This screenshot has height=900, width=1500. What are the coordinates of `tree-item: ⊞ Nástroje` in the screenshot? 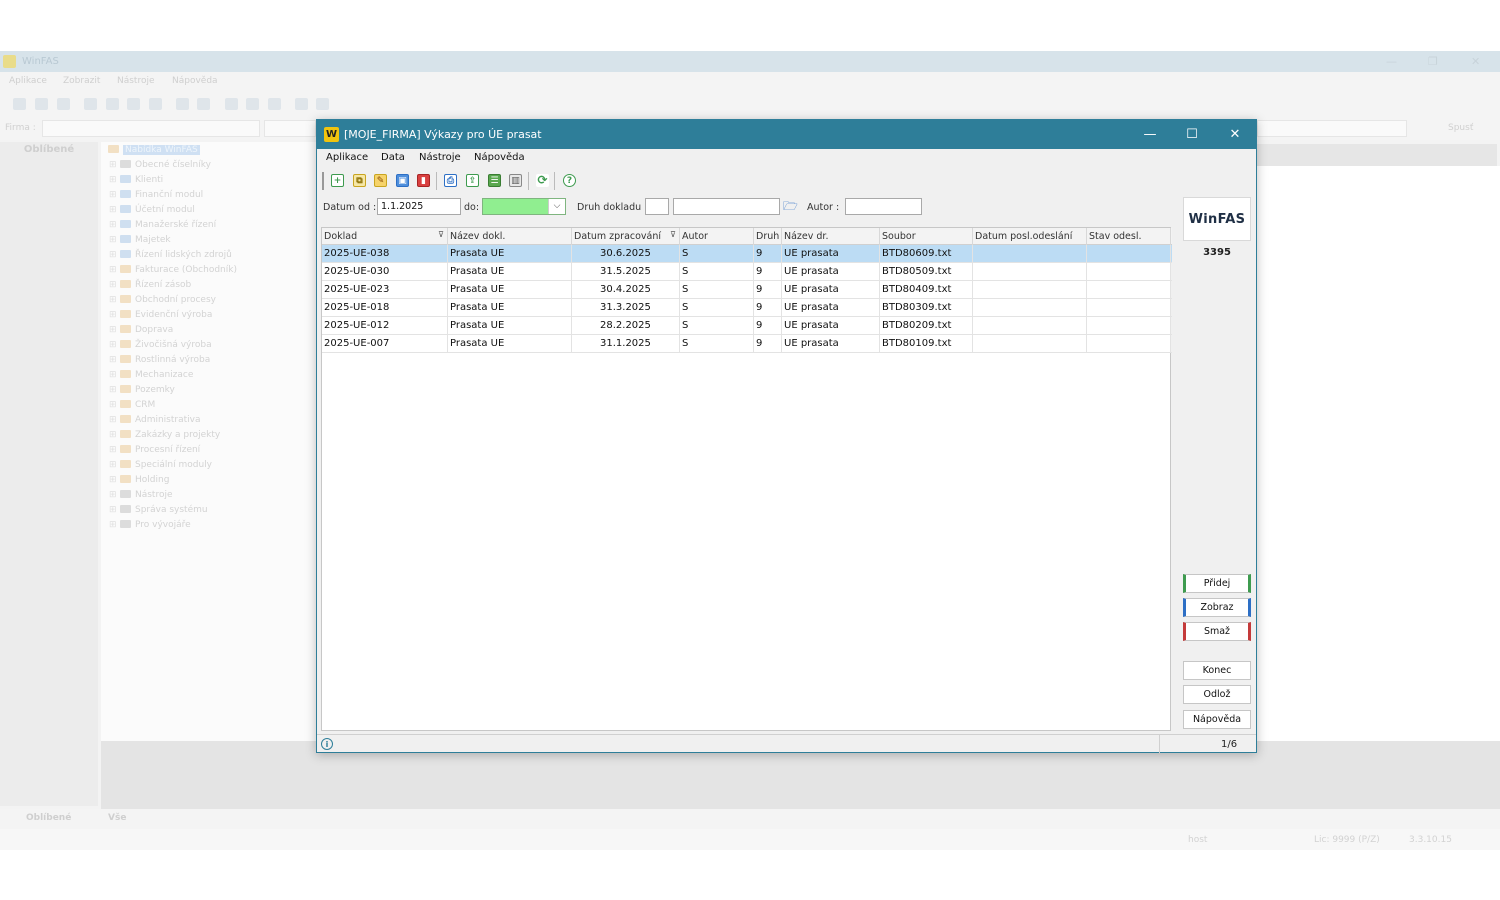 It's located at (141, 497).